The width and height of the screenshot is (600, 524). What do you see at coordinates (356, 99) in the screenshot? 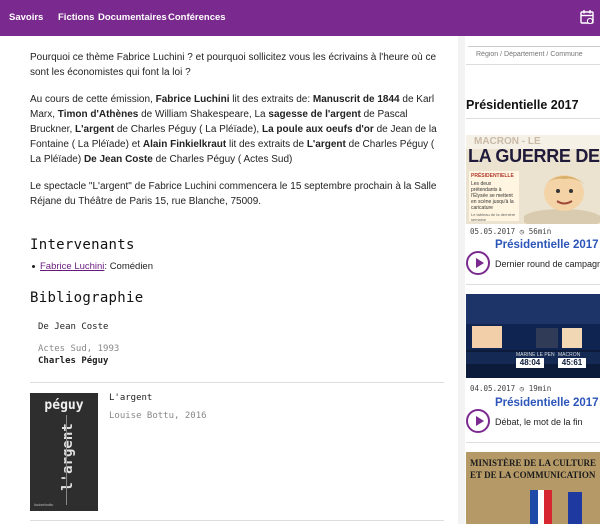
I see `bold-segment: Manuscrit de 1844` at bounding box center [356, 99].